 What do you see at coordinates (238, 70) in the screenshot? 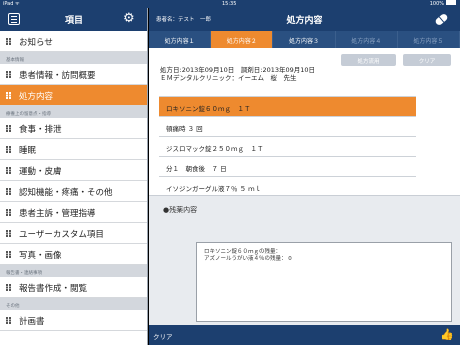
I see `prescription-dates: 処方日:2013年09月10日 調剤日:2013年09月10日` at bounding box center [238, 70].